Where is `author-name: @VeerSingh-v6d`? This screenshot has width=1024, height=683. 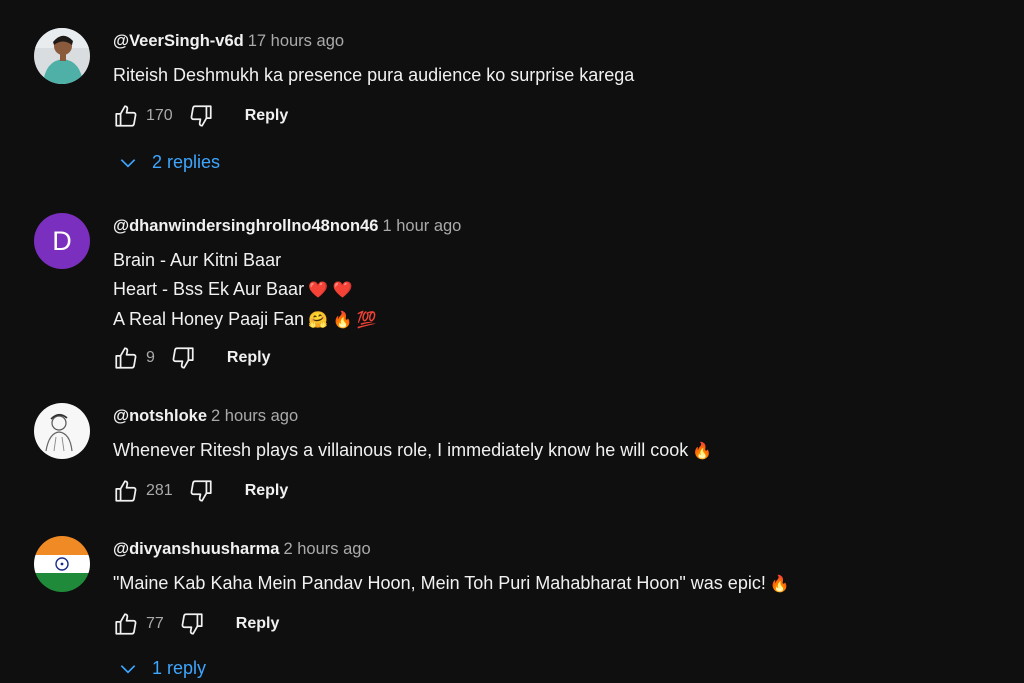
author-name: @VeerSingh-v6d is located at coordinates (178, 41).